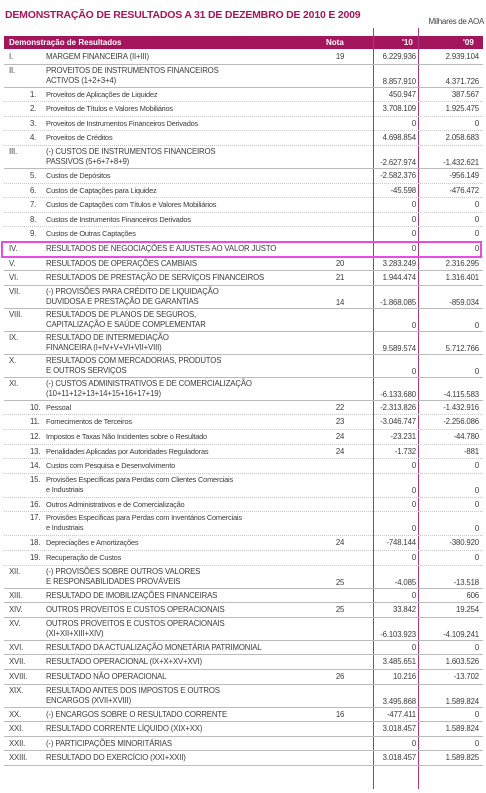 The height and width of the screenshot is (793, 486). Describe the element at coordinates (78, 176) in the screenshot. I see `row-label: Custos de Depósitos` at that location.